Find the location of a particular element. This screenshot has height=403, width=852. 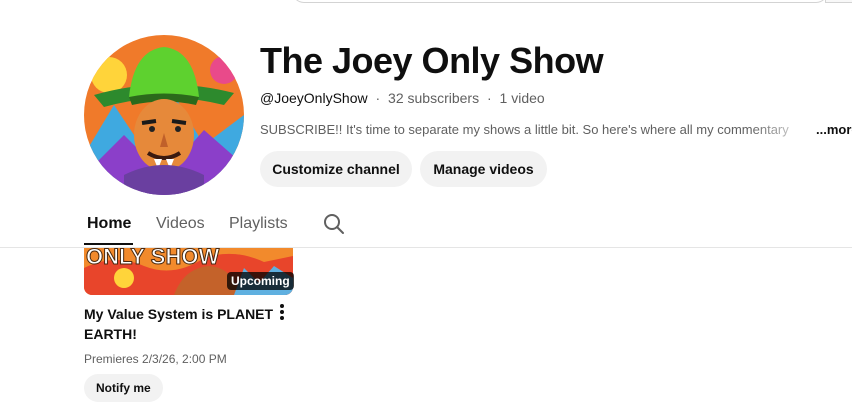

channel-avatar is located at coordinates (164, 115).